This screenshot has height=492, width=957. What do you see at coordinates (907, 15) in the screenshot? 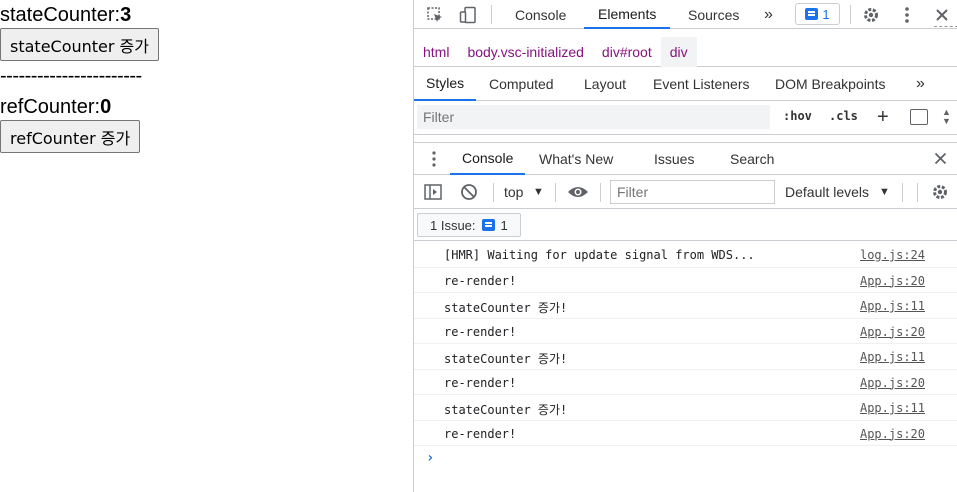
I see `kebab-menu-icon` at bounding box center [907, 15].